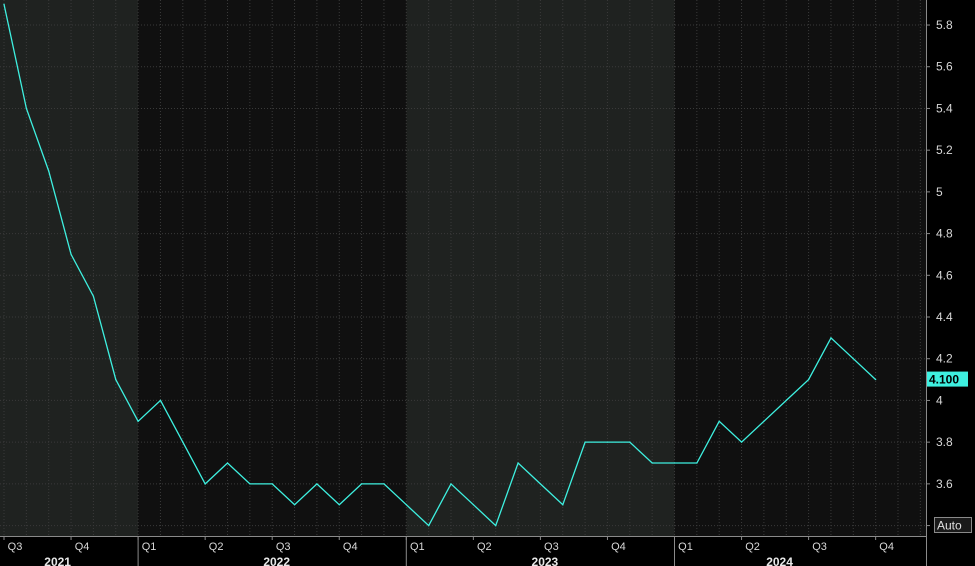 The image size is (975, 566). What do you see at coordinates (944, 67) in the screenshot?
I see `y-tick-label: 5.6` at bounding box center [944, 67].